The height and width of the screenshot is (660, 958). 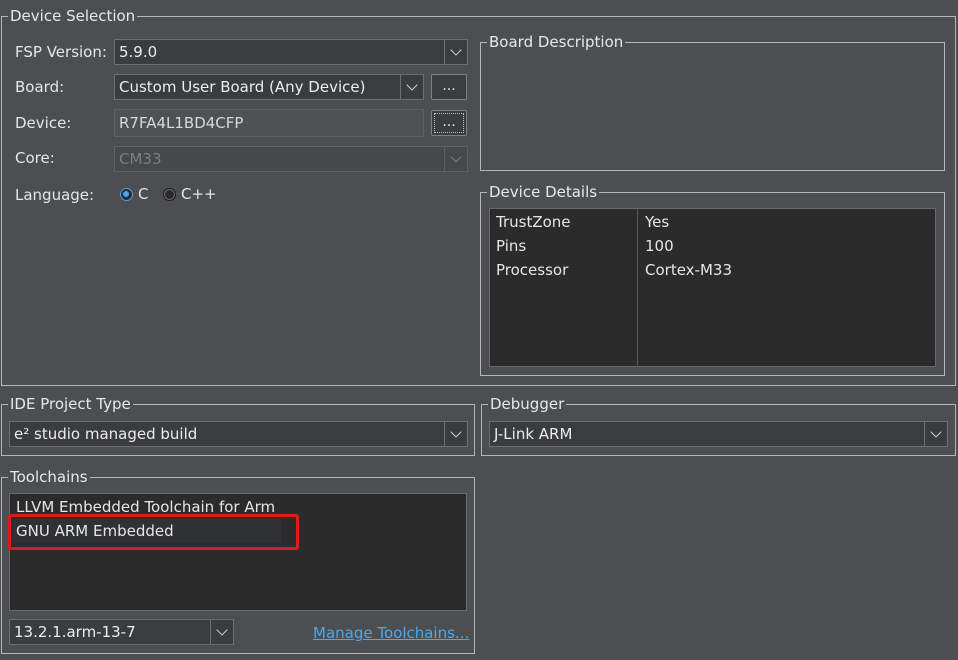 I want to click on fsp-version-dropdown-arrow, so click(x=455, y=52).